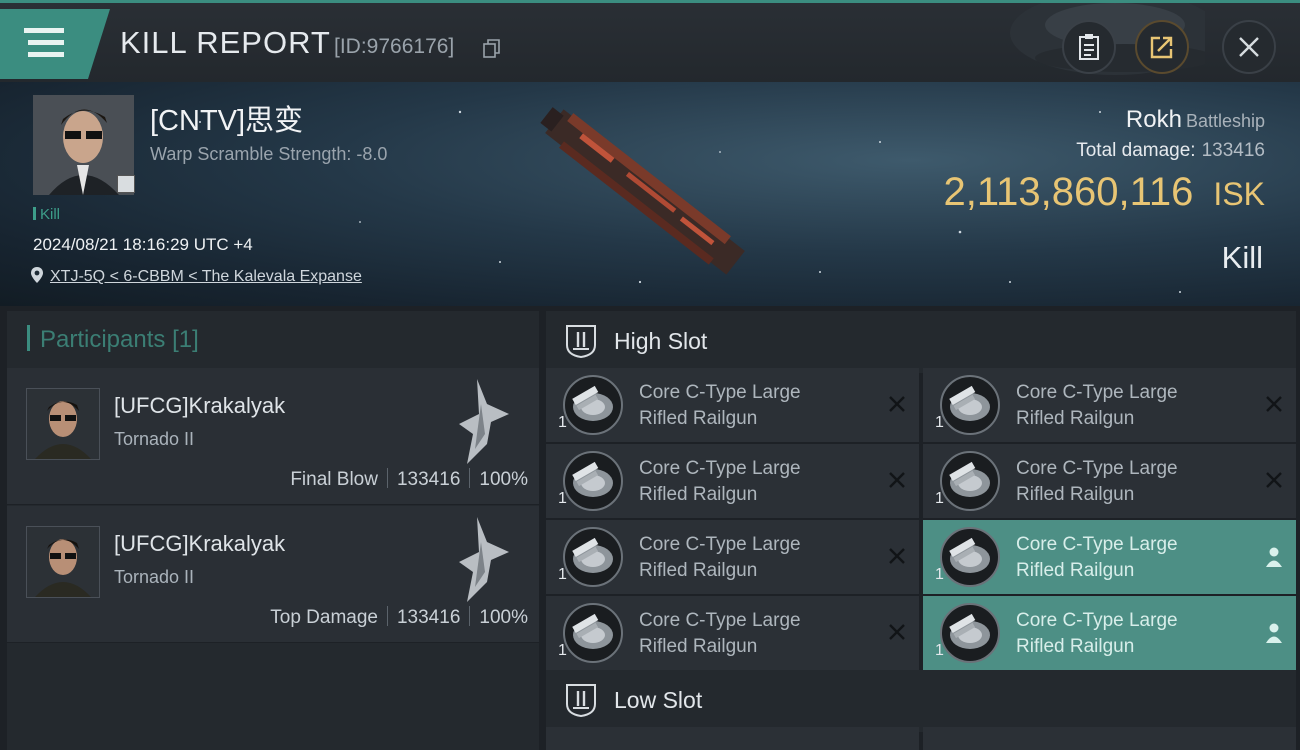  What do you see at coordinates (658, 700) in the screenshot?
I see `low-slot-label: Low Slot` at bounding box center [658, 700].